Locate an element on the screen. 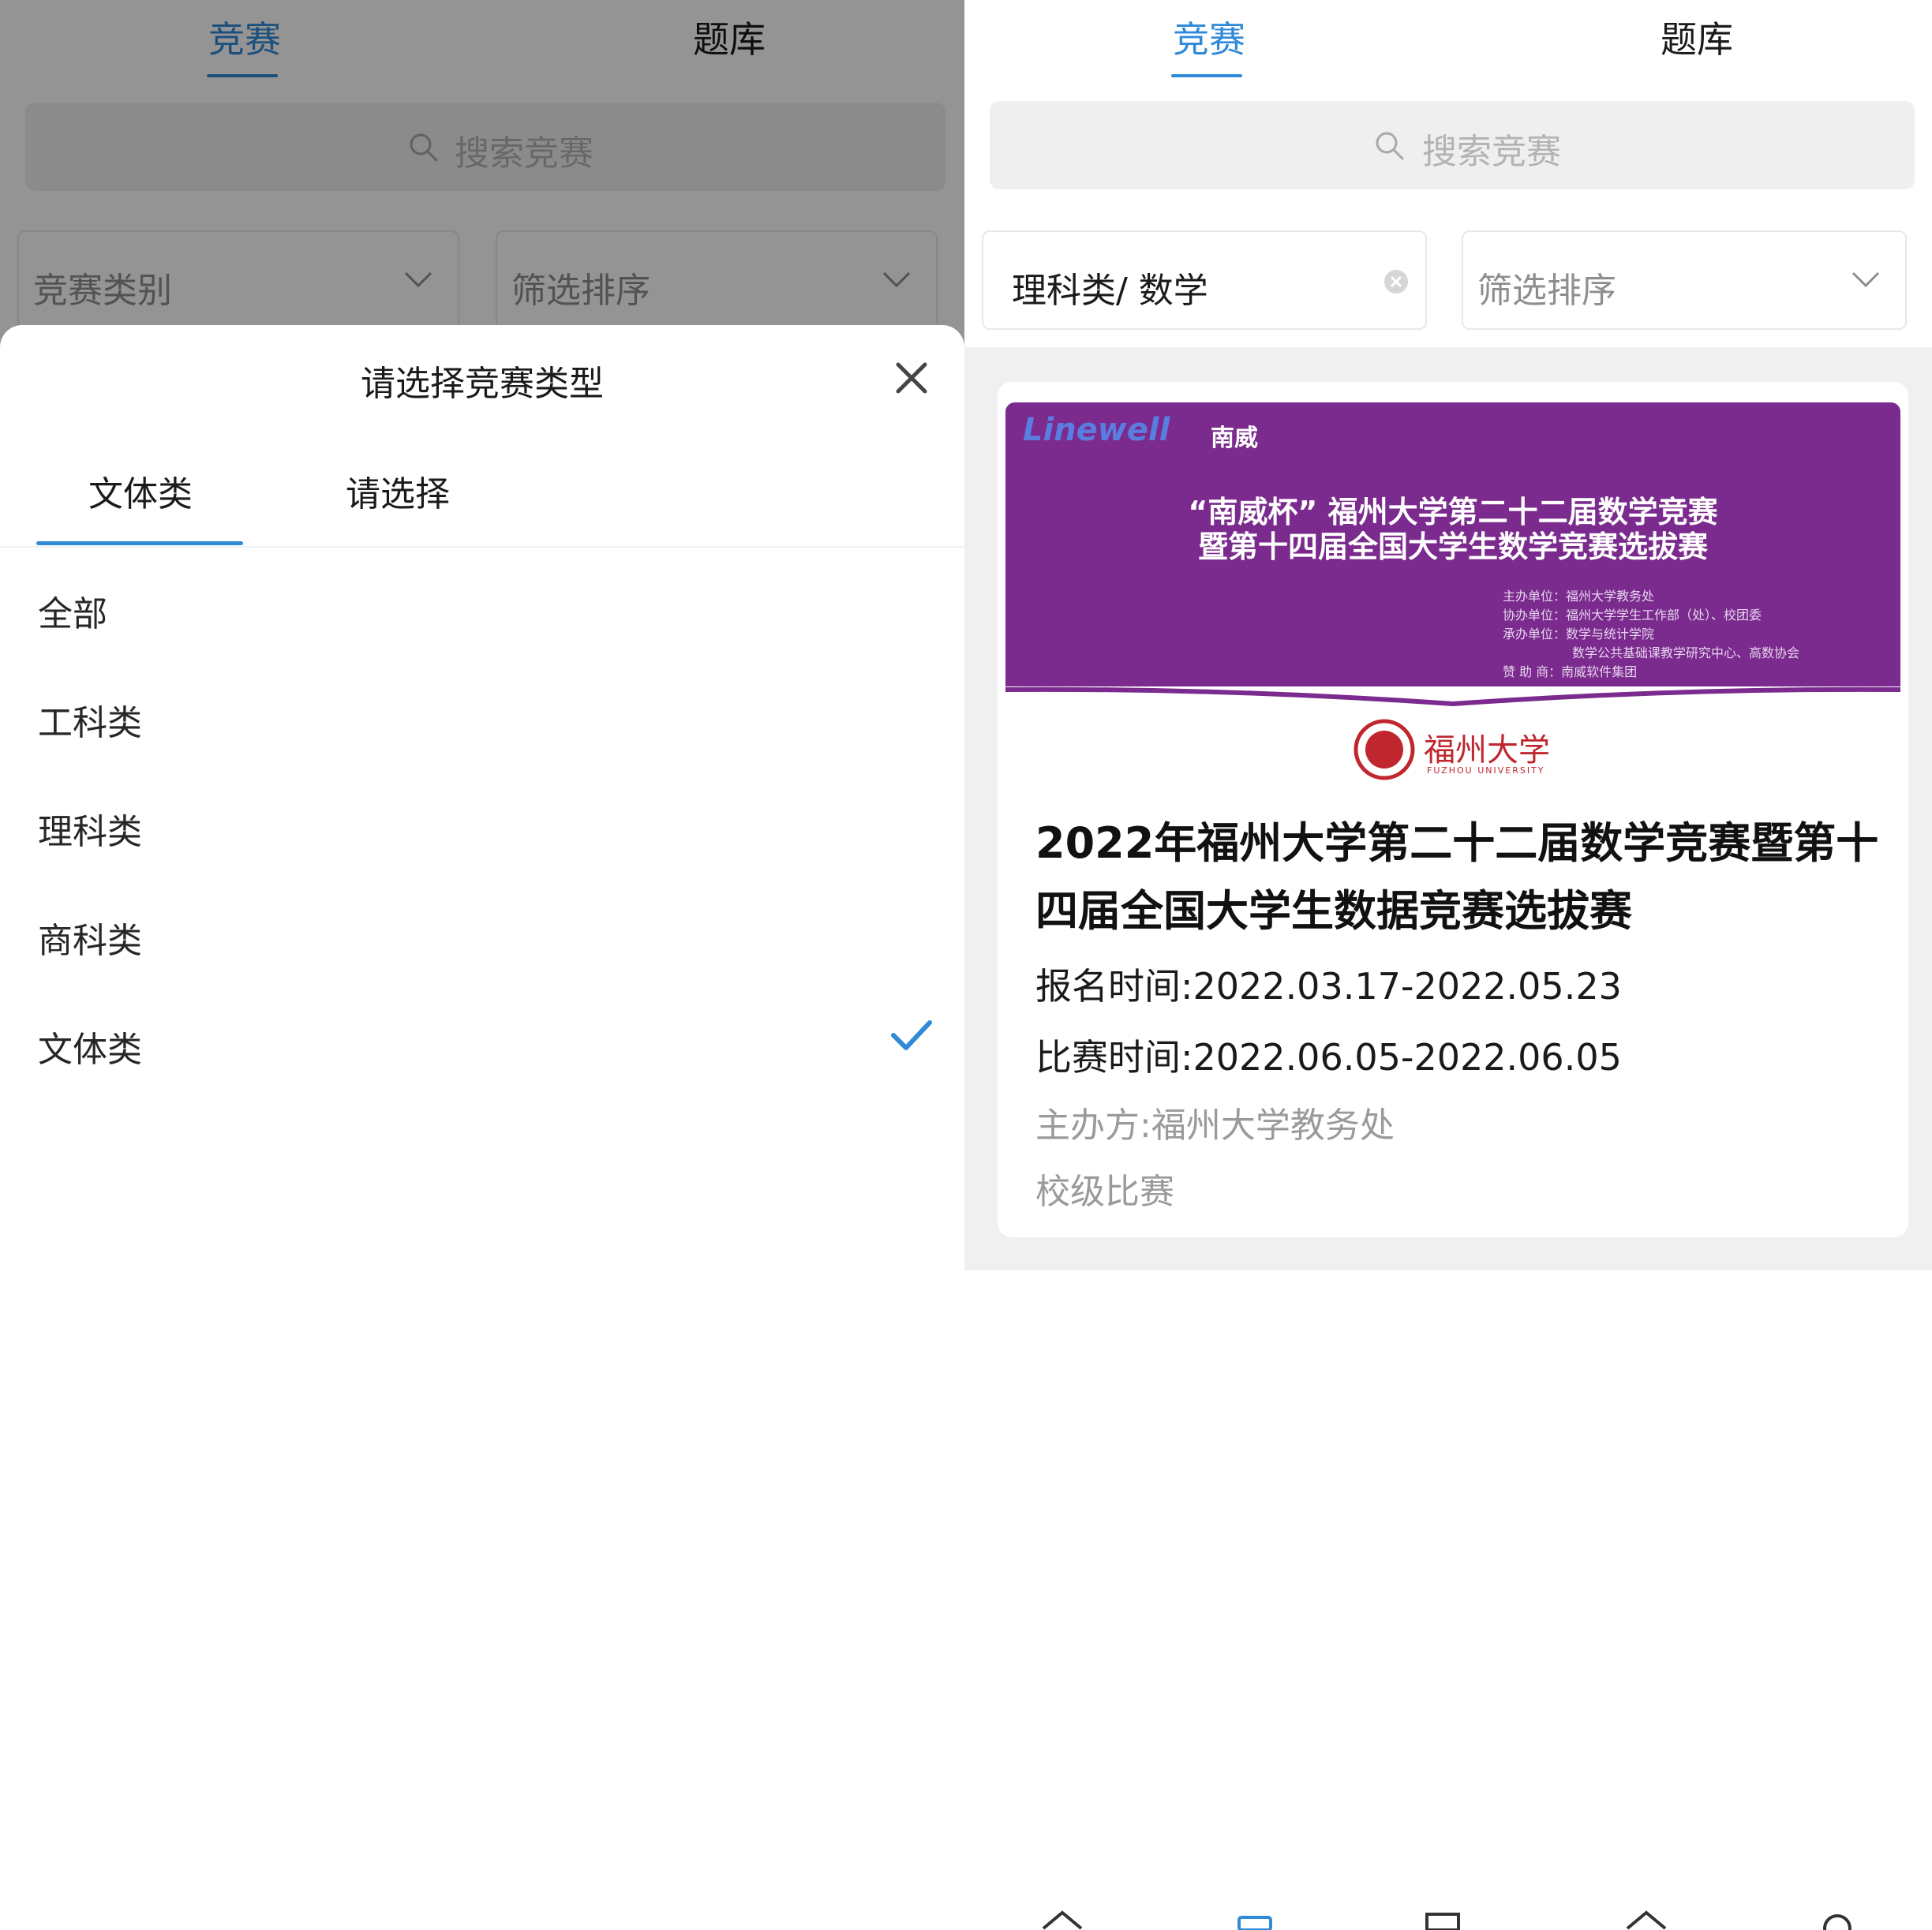  option-business: 商科类 is located at coordinates (90, 938).